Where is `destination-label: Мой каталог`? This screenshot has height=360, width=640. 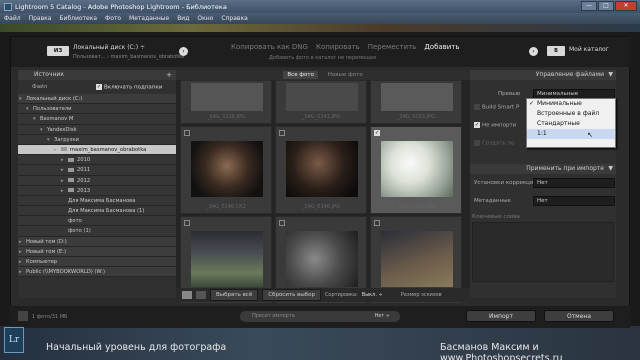
destination-label: Мой каталог is located at coordinates (589, 49).